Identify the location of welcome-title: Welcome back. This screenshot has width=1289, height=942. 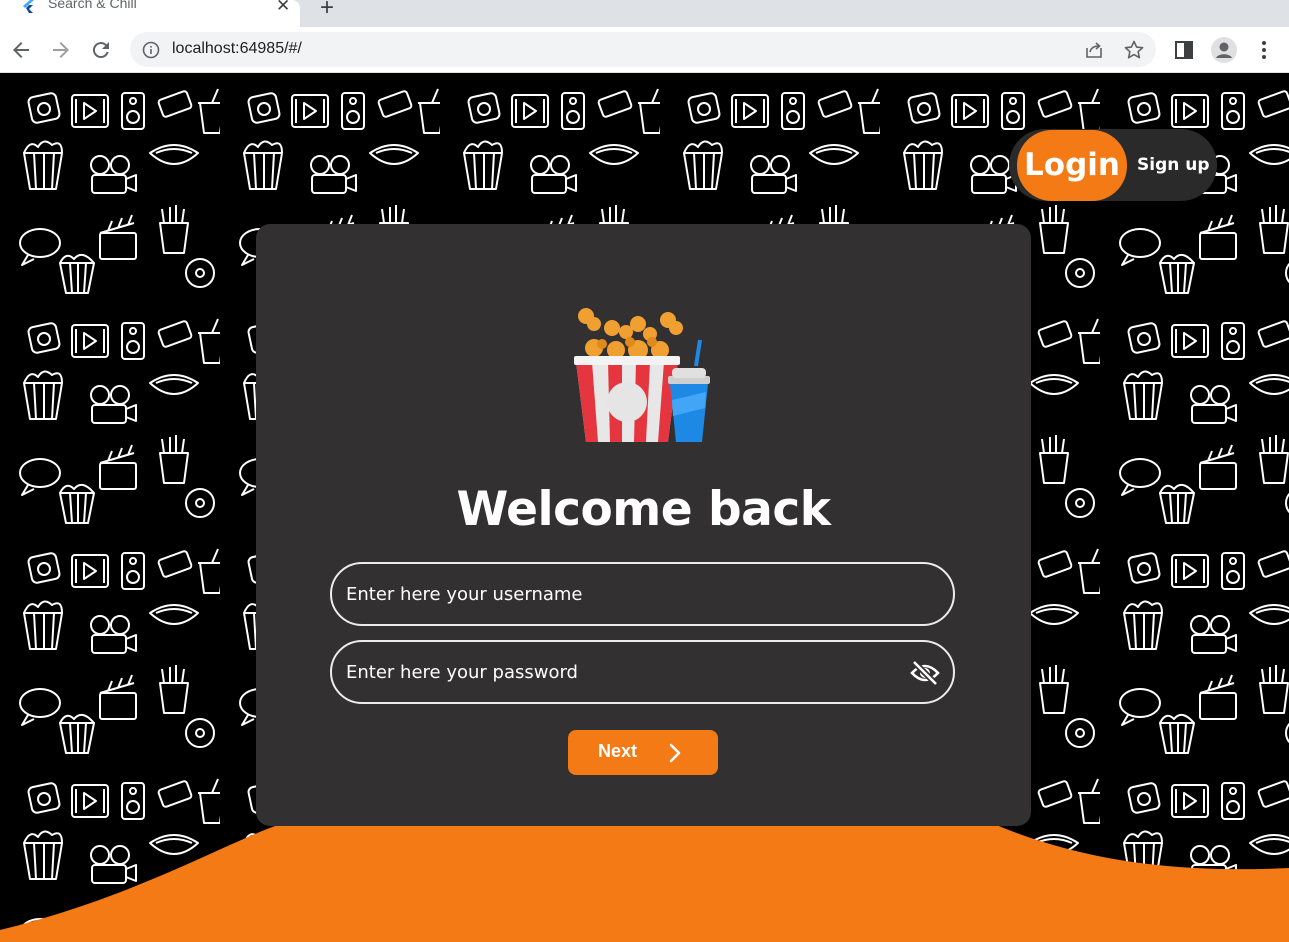
(644, 509).